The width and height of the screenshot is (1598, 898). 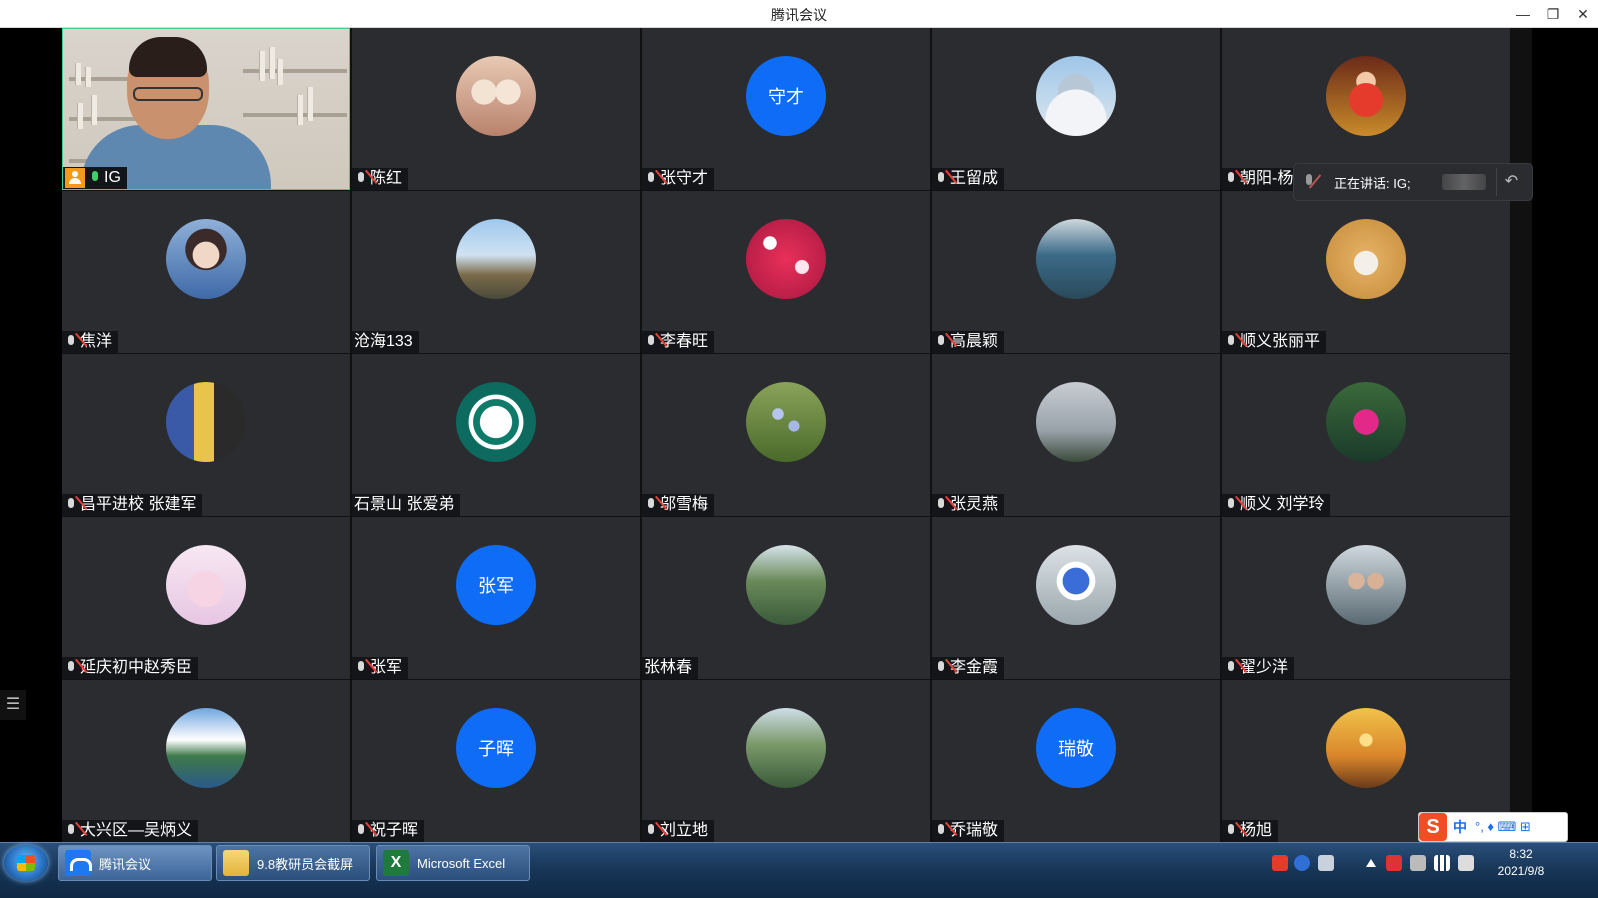 I want to click on participant-tile: 延庆初中赵秀臣, so click(x=206, y=598).